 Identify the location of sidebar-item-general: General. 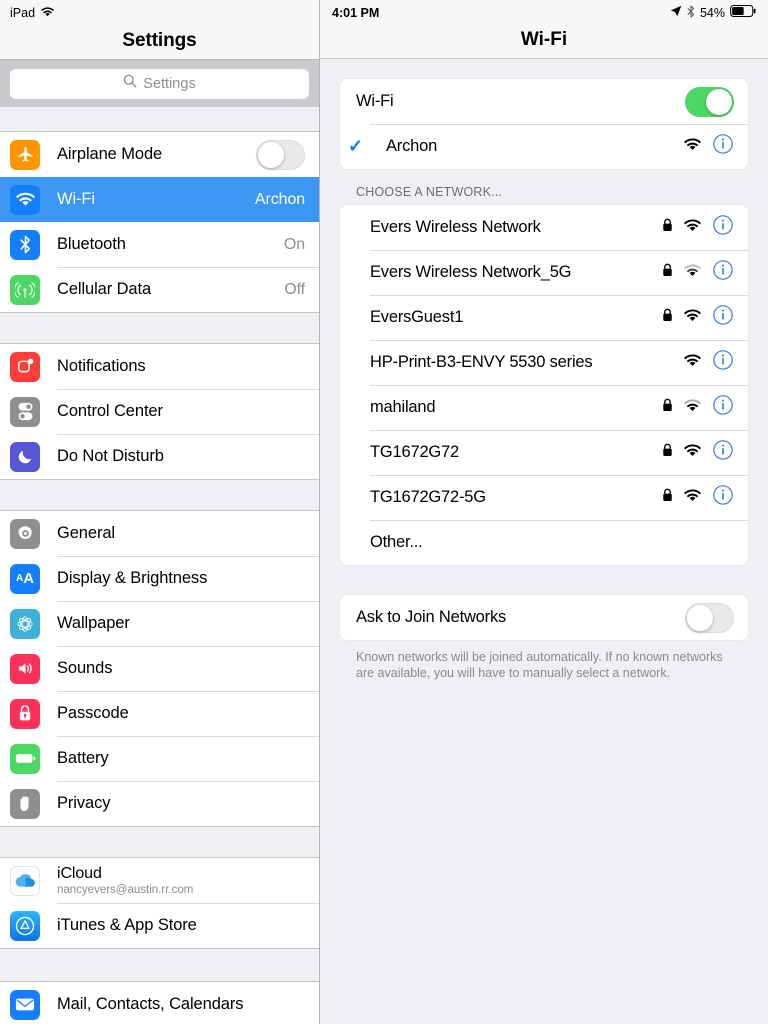
(159, 533).